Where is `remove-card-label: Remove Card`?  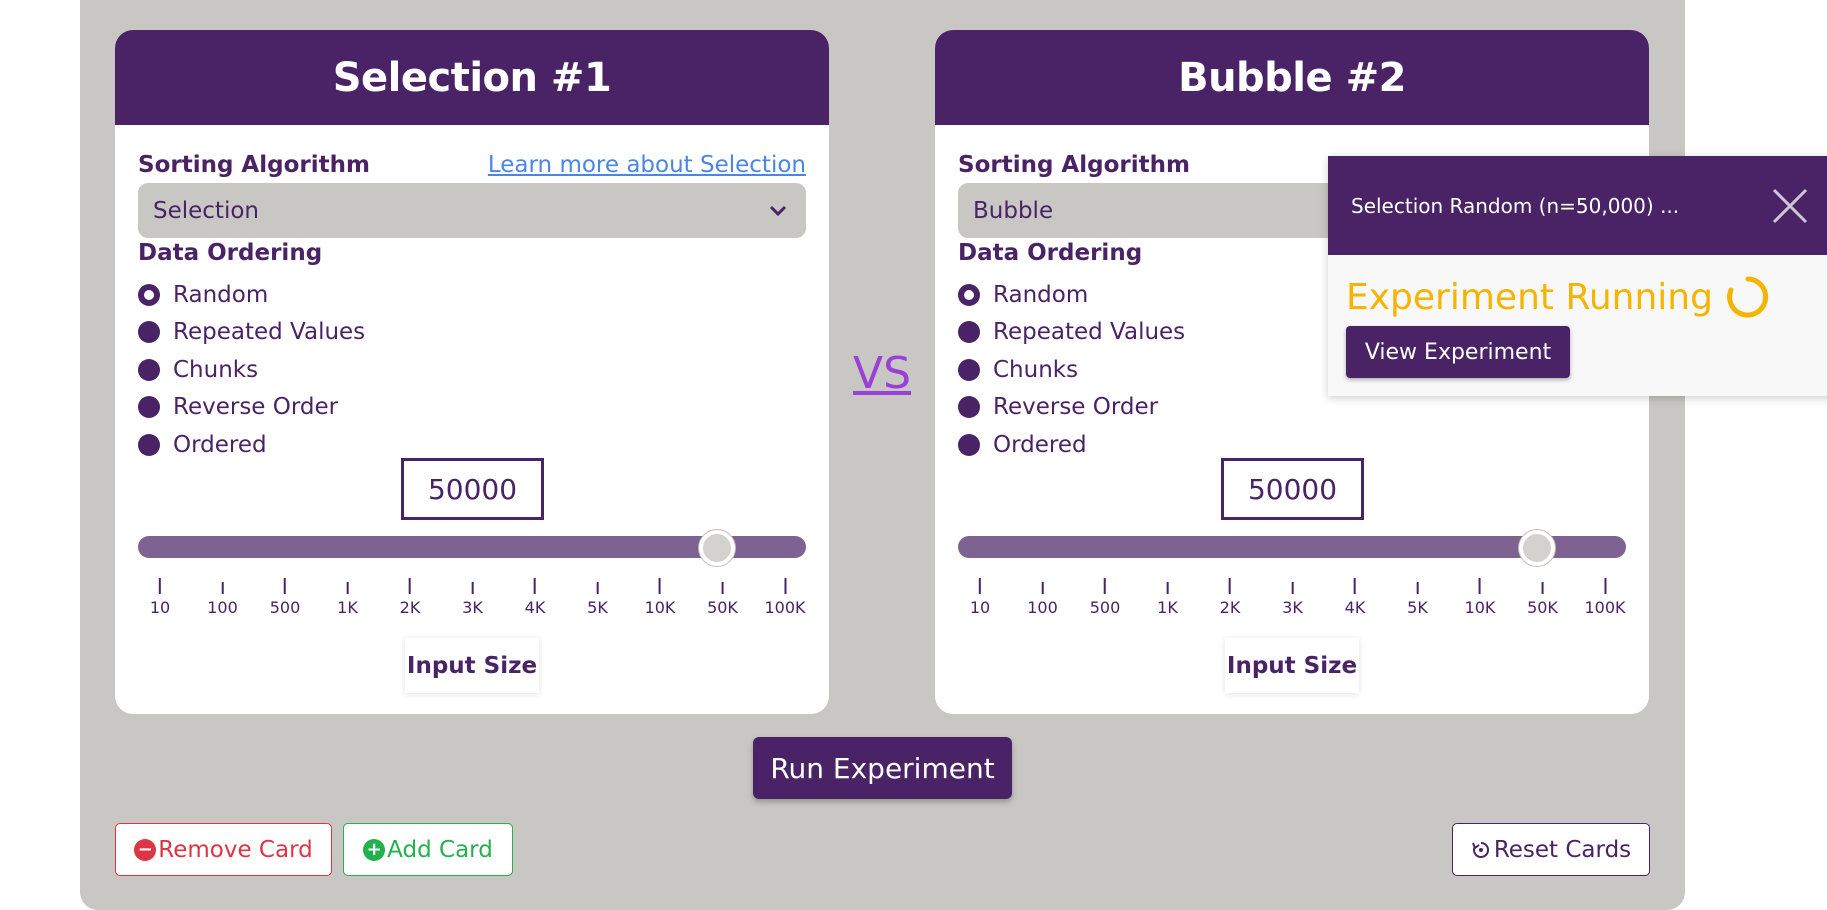 remove-card-label: Remove Card is located at coordinates (235, 849).